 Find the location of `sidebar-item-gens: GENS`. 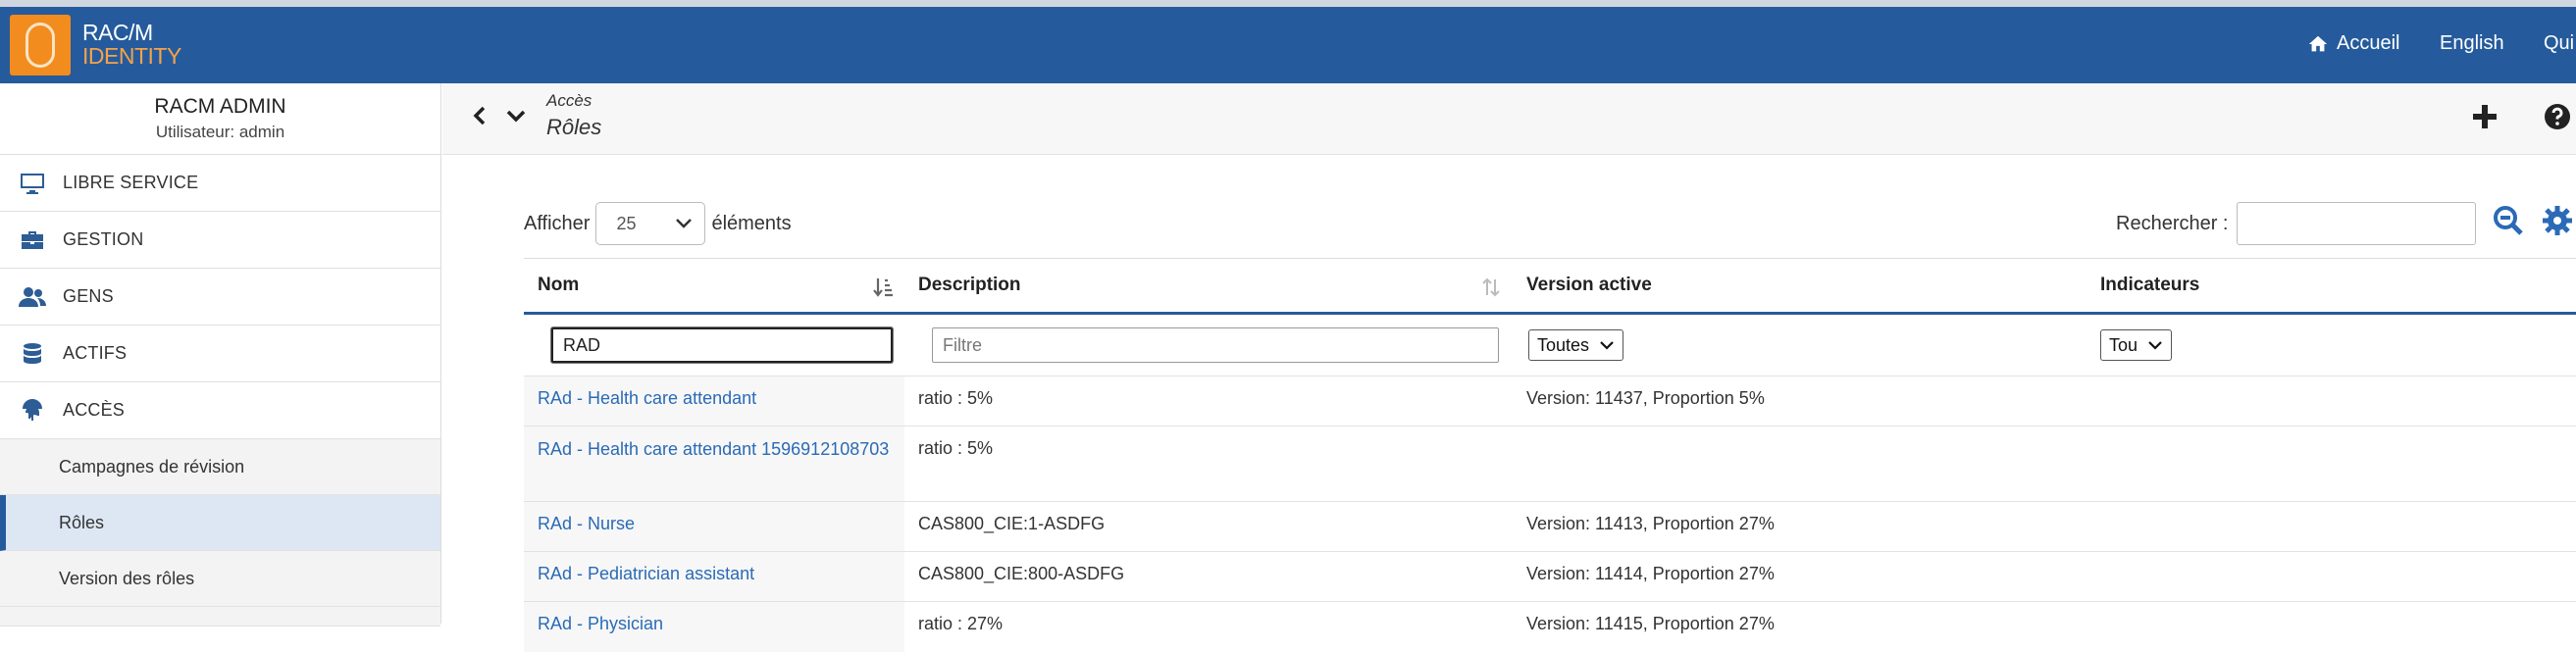

sidebar-item-gens: GENS is located at coordinates (220, 297).